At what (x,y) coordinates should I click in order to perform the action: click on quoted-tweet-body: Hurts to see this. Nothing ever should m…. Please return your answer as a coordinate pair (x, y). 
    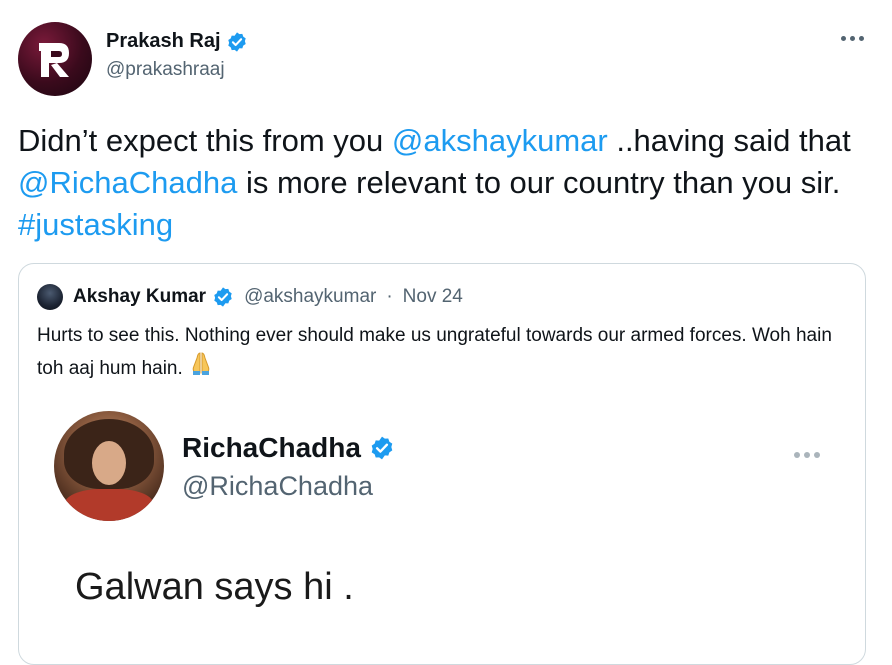
    Looking at the image, I should click on (434, 352).